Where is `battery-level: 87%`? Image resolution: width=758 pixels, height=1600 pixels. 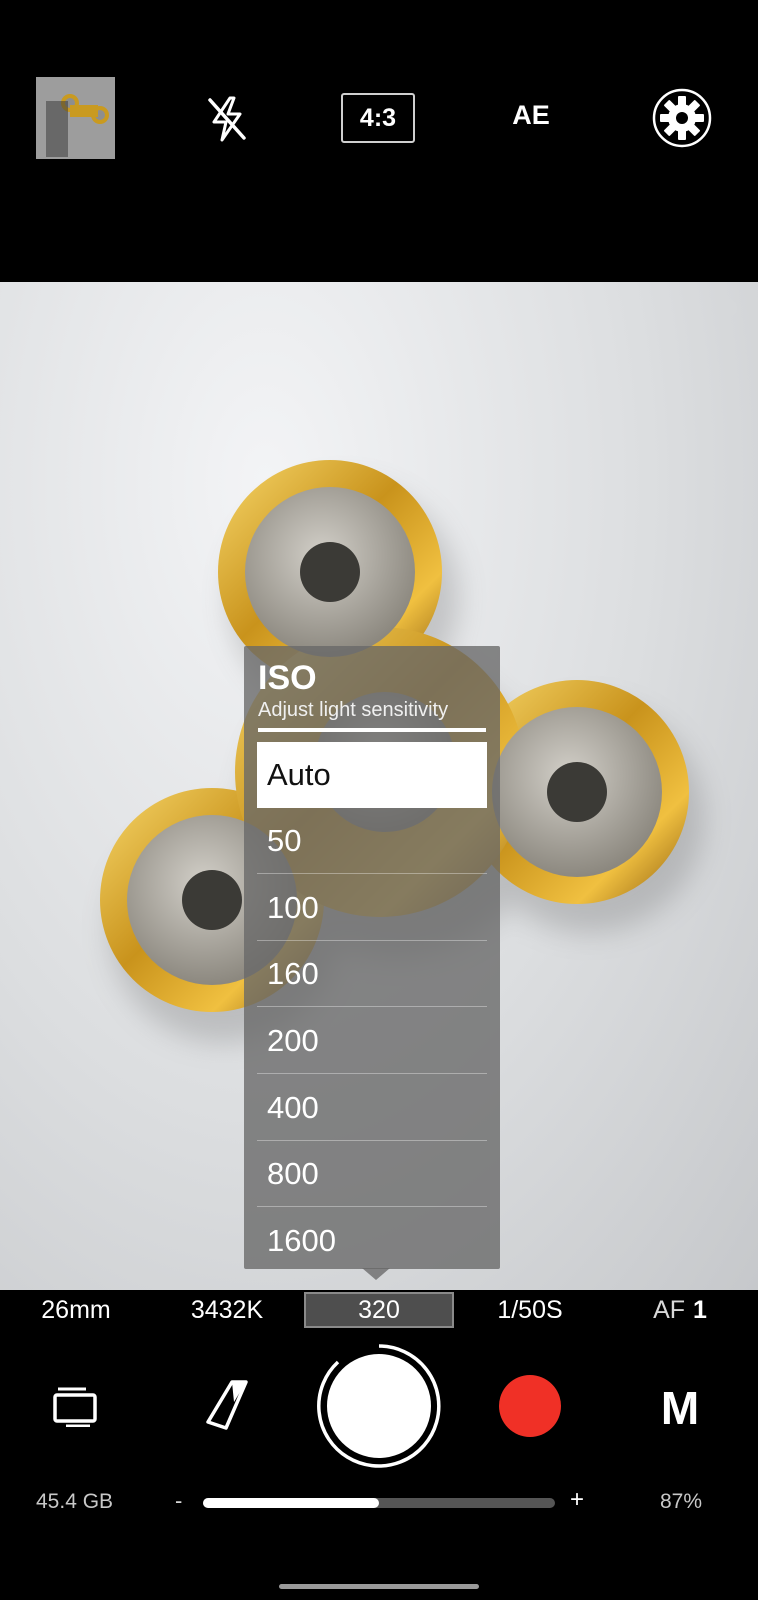 battery-level: 87% is located at coordinates (681, 1501).